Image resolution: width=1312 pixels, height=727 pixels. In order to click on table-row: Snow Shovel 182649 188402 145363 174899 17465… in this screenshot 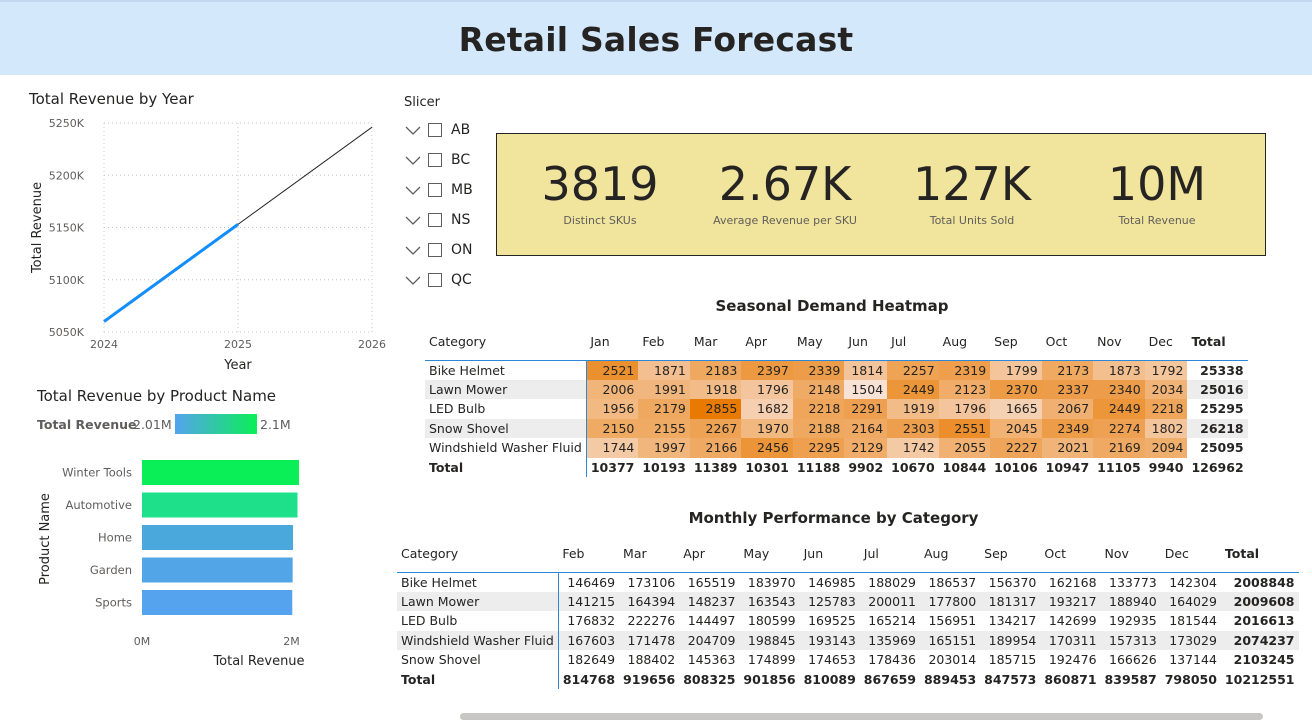, I will do `click(848, 660)`.